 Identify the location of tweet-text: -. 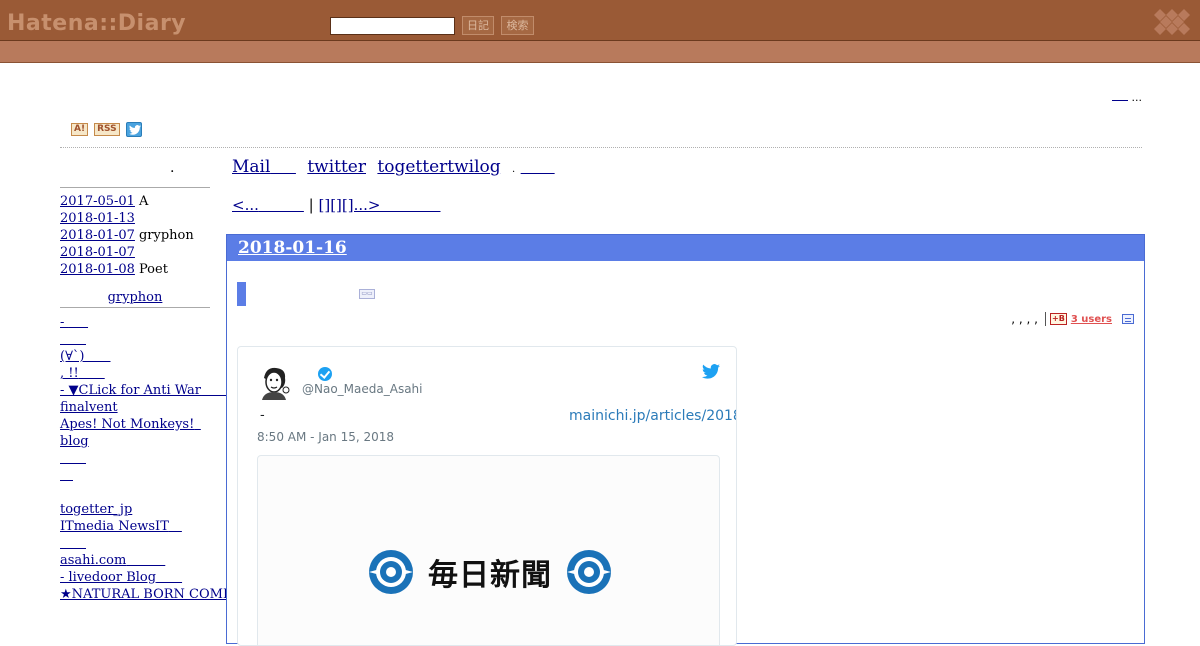
(262, 415).